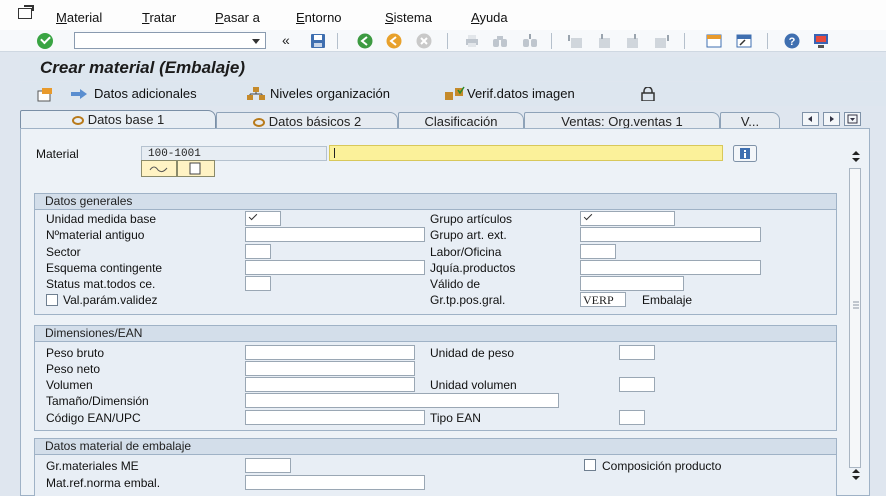  What do you see at coordinates (530, 41) in the screenshot?
I see `find-next-icon` at bounding box center [530, 41].